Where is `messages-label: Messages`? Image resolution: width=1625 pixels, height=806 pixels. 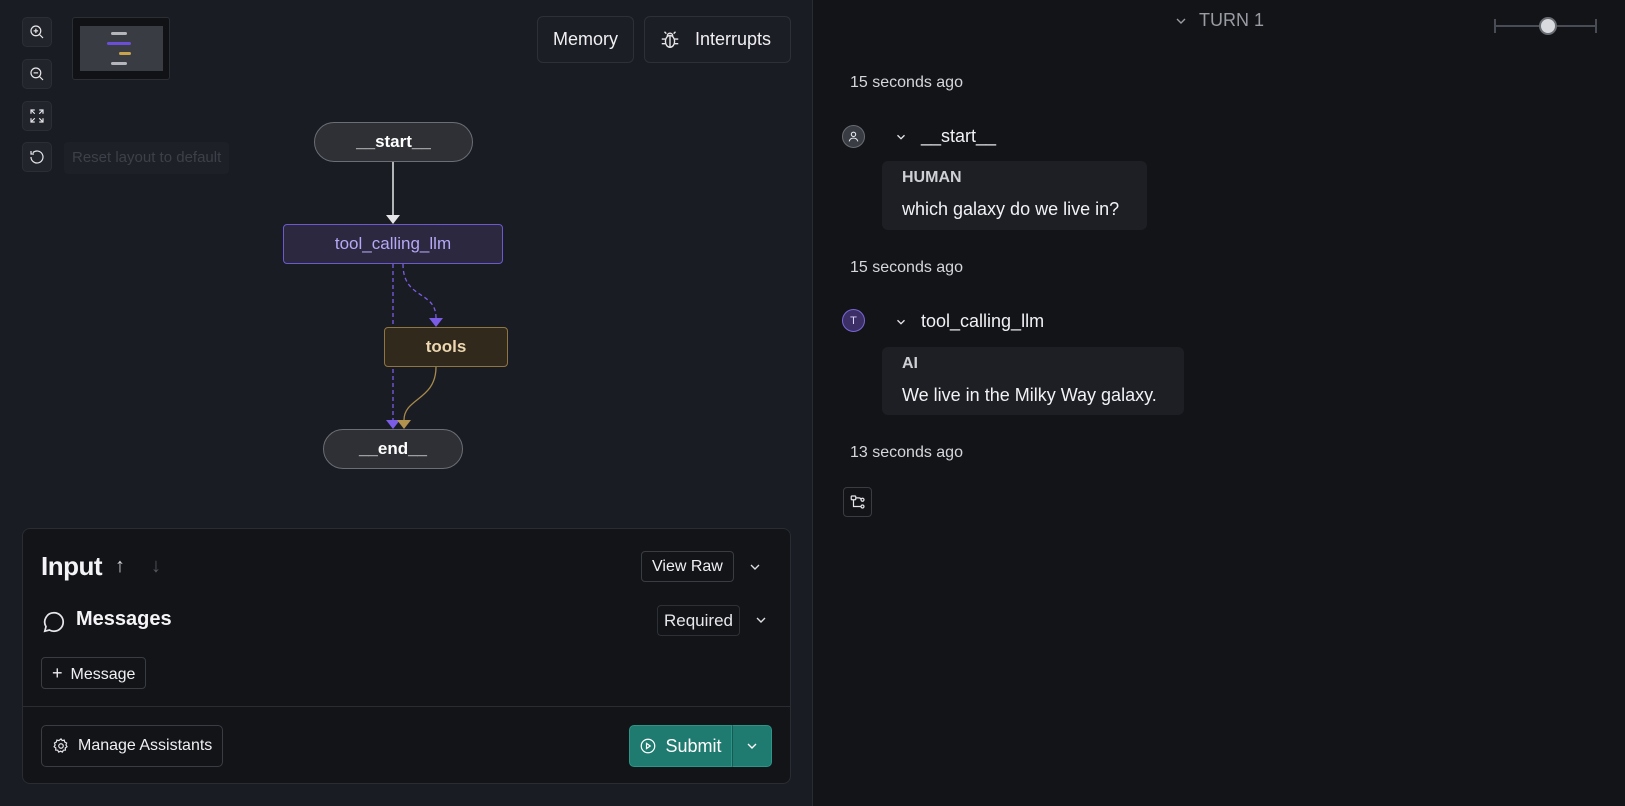 messages-label: Messages is located at coordinates (124, 619).